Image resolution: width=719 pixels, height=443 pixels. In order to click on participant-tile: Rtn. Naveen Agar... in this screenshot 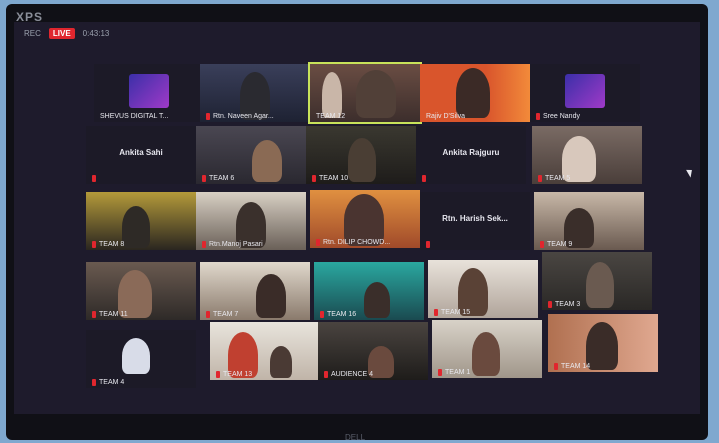, I will do `click(255, 93)`.